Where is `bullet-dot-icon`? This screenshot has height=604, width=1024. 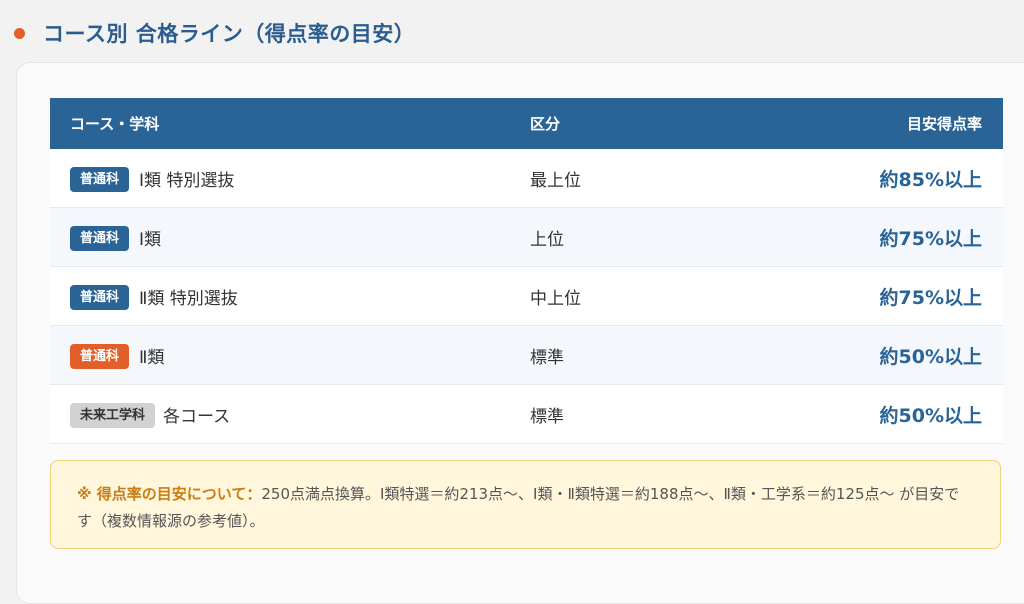
bullet-dot-icon is located at coordinates (19, 33).